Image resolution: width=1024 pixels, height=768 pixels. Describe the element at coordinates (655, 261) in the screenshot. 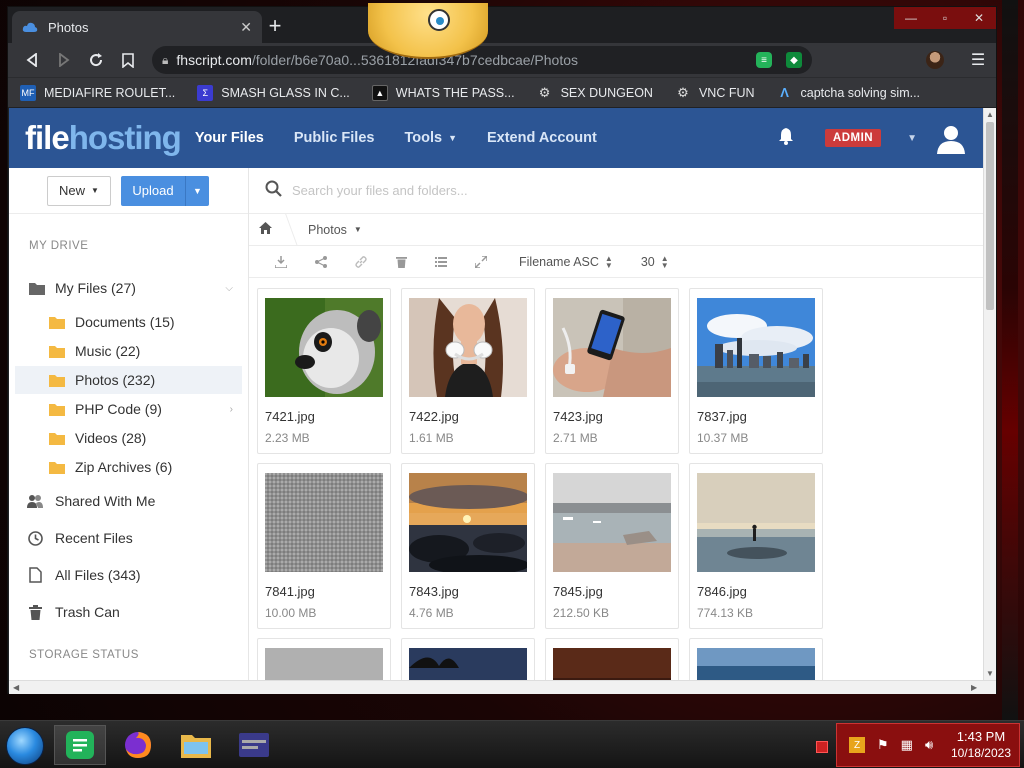

I see `per-page-select: 30 ▲ ▼` at that location.